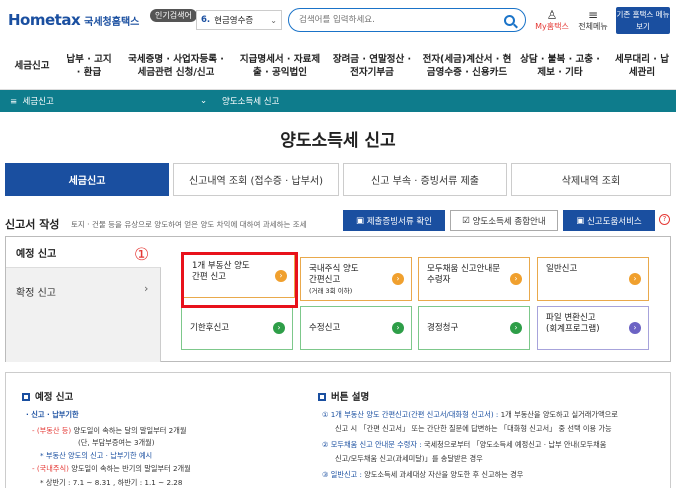 Image resolution: width=676 pixels, height=488 pixels. Describe the element at coordinates (410, 414) in the screenshot. I see `desc-term: ① 1개 부동산 양도 간편신고(간편 신고서/대화형 신고서) :` at that location.